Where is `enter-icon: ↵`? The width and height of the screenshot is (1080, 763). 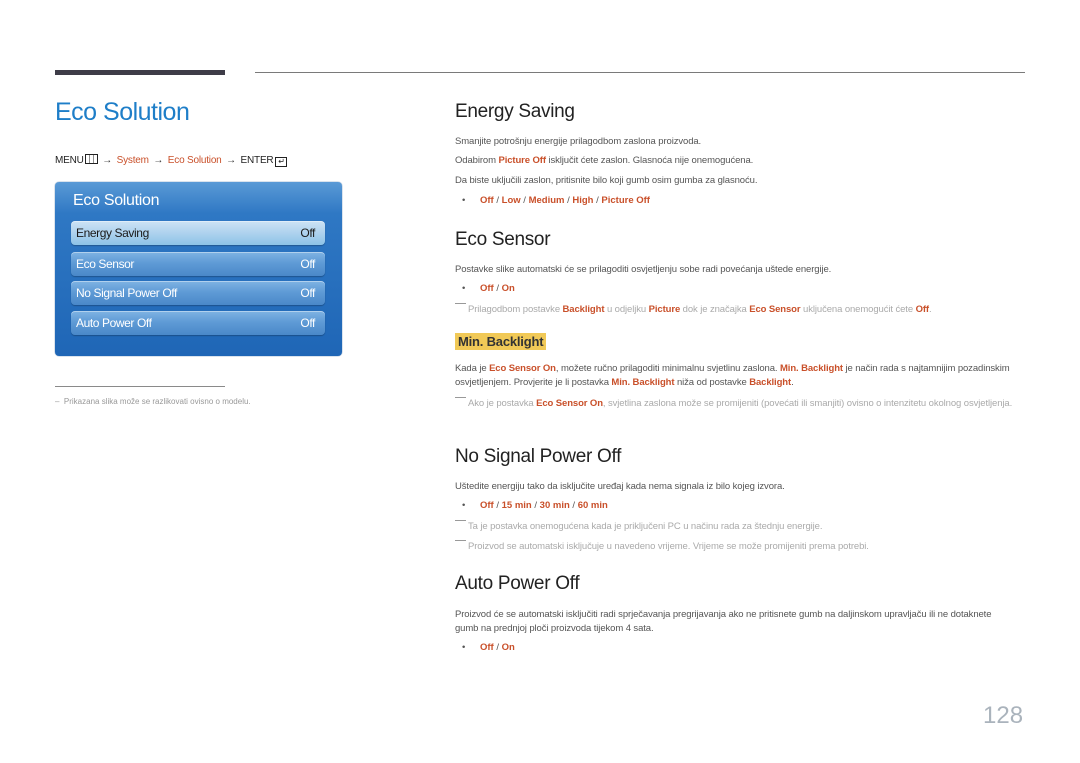 enter-icon: ↵ is located at coordinates (281, 162).